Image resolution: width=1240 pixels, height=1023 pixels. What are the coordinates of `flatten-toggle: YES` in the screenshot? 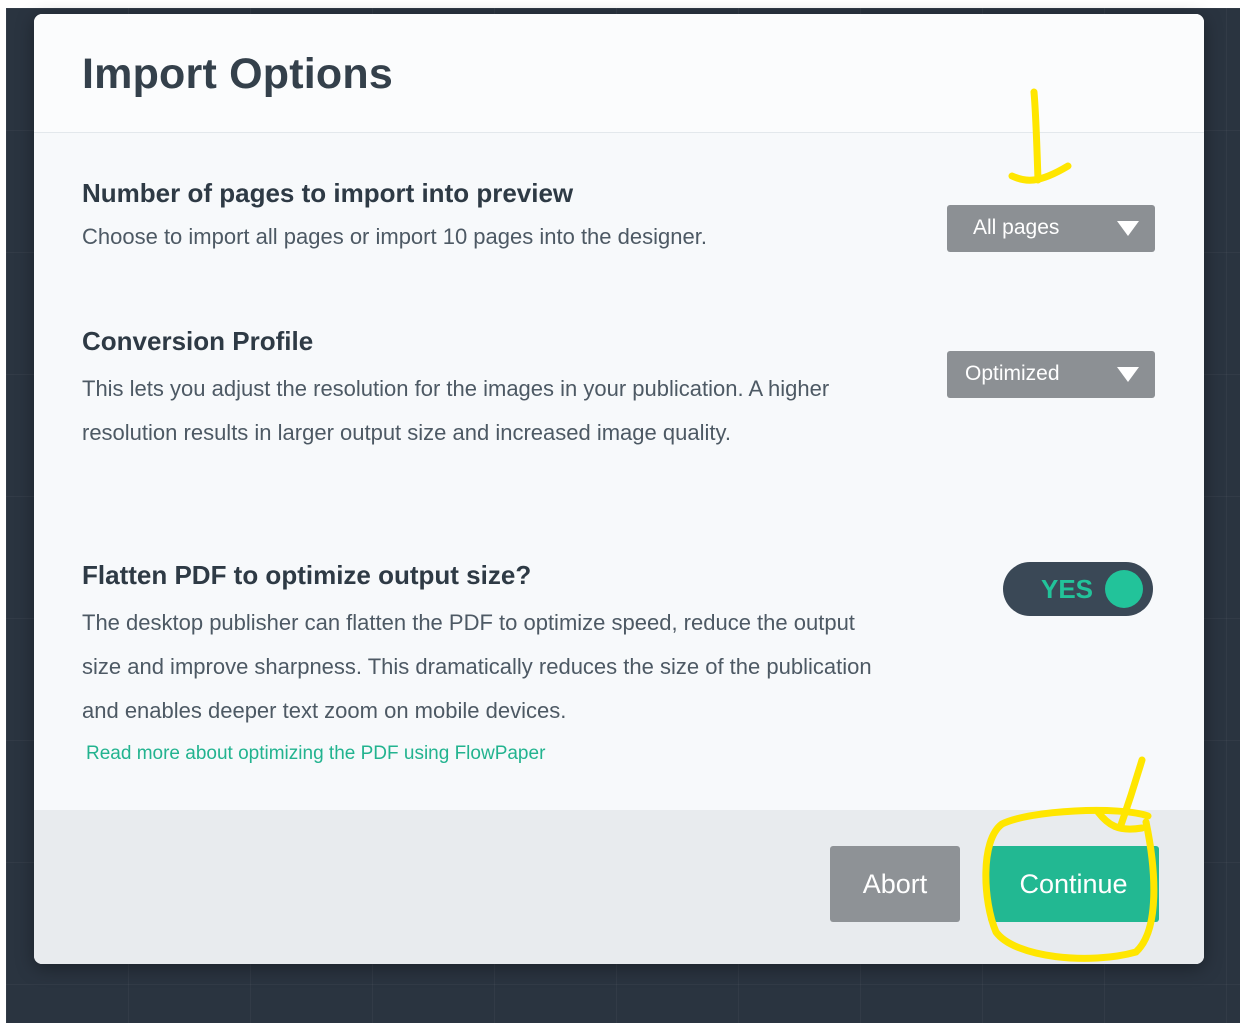 It's located at (1078, 589).